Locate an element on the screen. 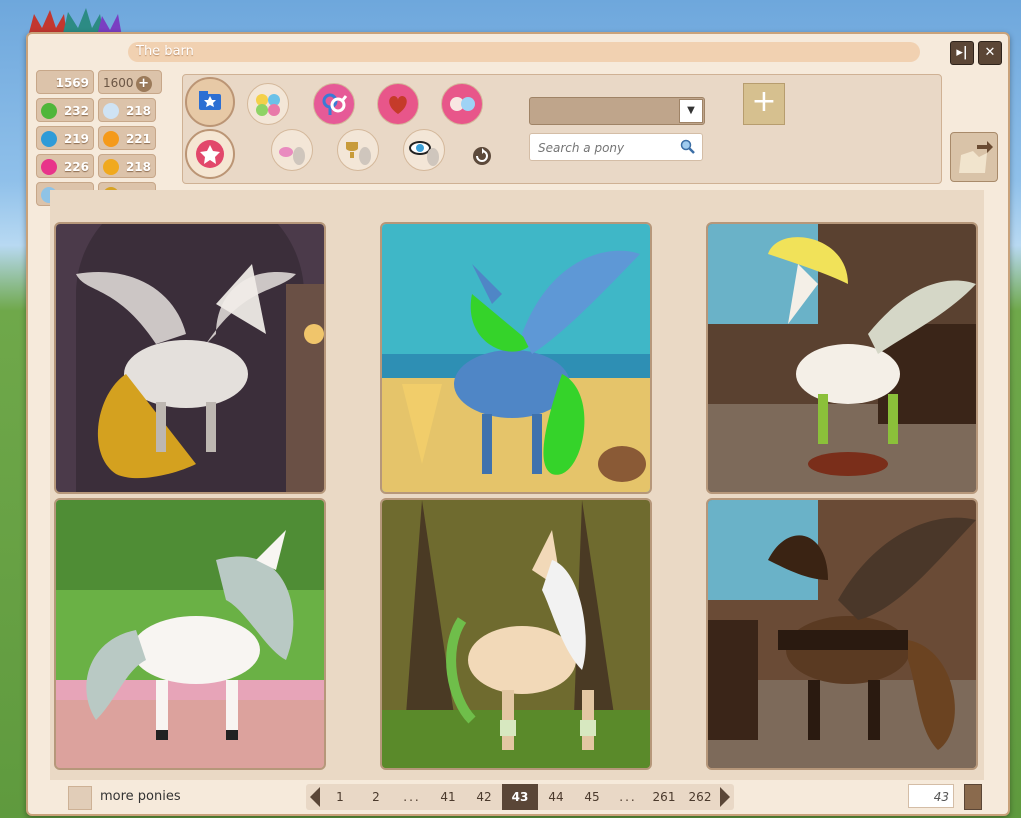 This screenshot has height=818, width=1021. page-link: 41 is located at coordinates (448, 797).